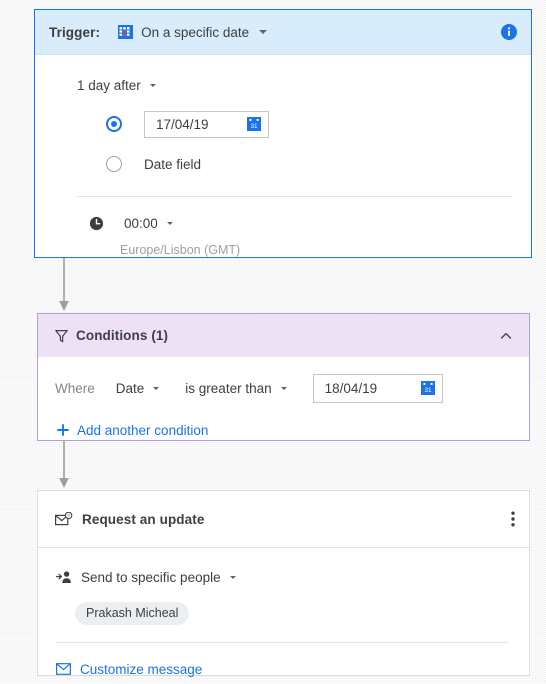 The width and height of the screenshot is (546, 684). What do you see at coordinates (130, 388) in the screenshot?
I see `condition-field-value: Date` at bounding box center [130, 388].